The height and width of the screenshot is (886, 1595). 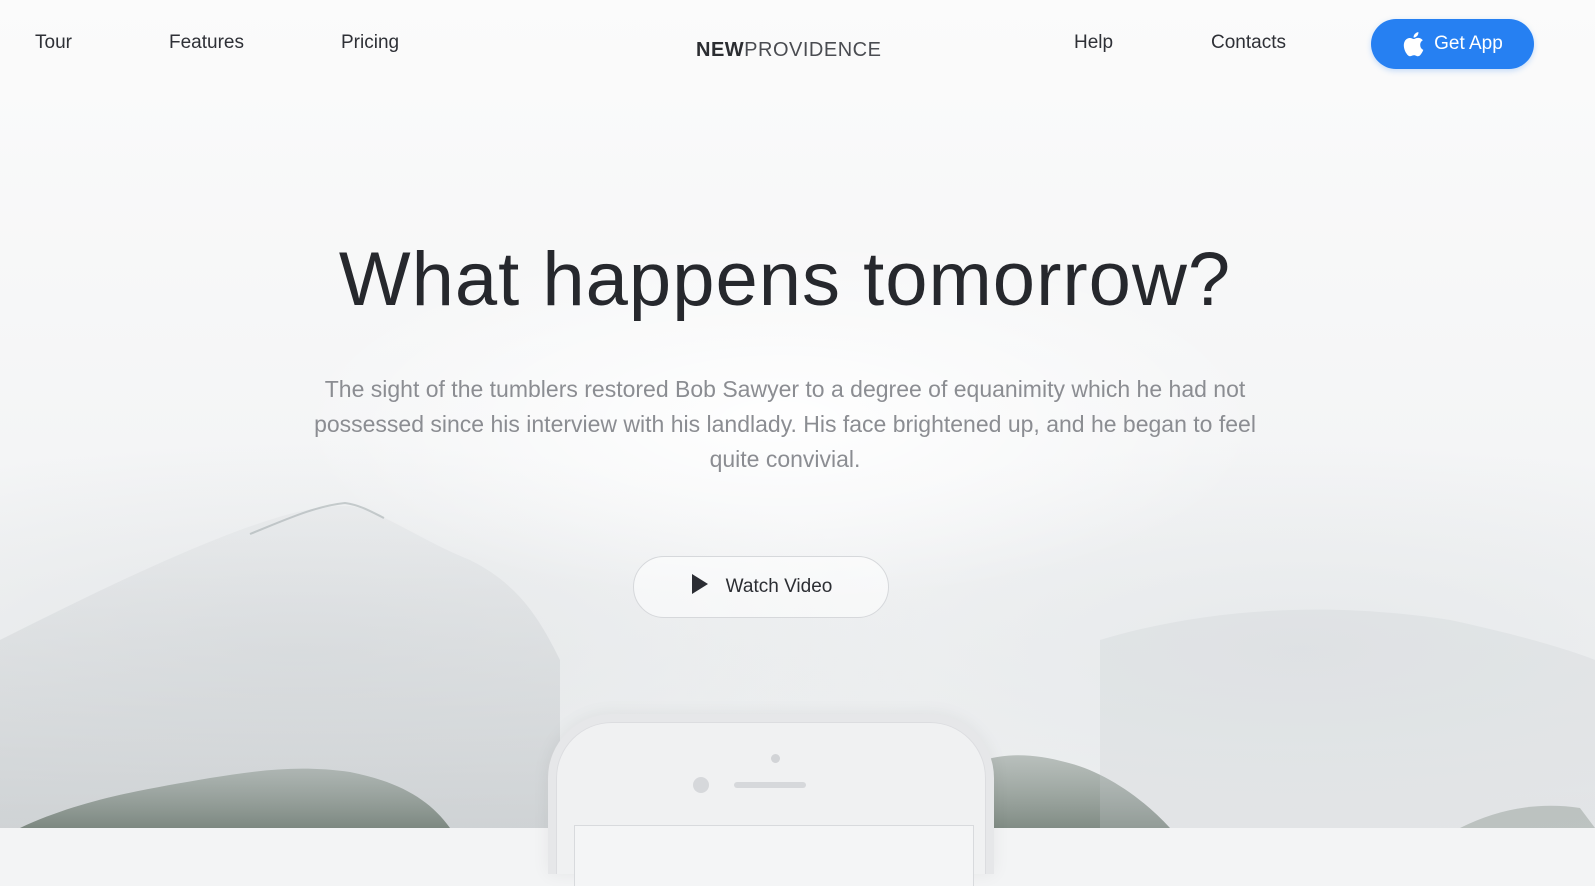 What do you see at coordinates (1413, 44) in the screenshot?
I see `apple-icon` at bounding box center [1413, 44].